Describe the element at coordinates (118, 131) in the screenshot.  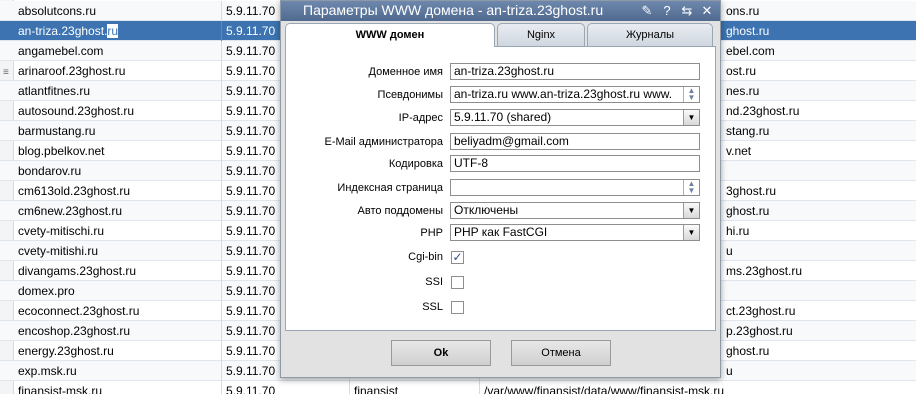
I see `domain-name-cell: barmustang.ru` at that location.